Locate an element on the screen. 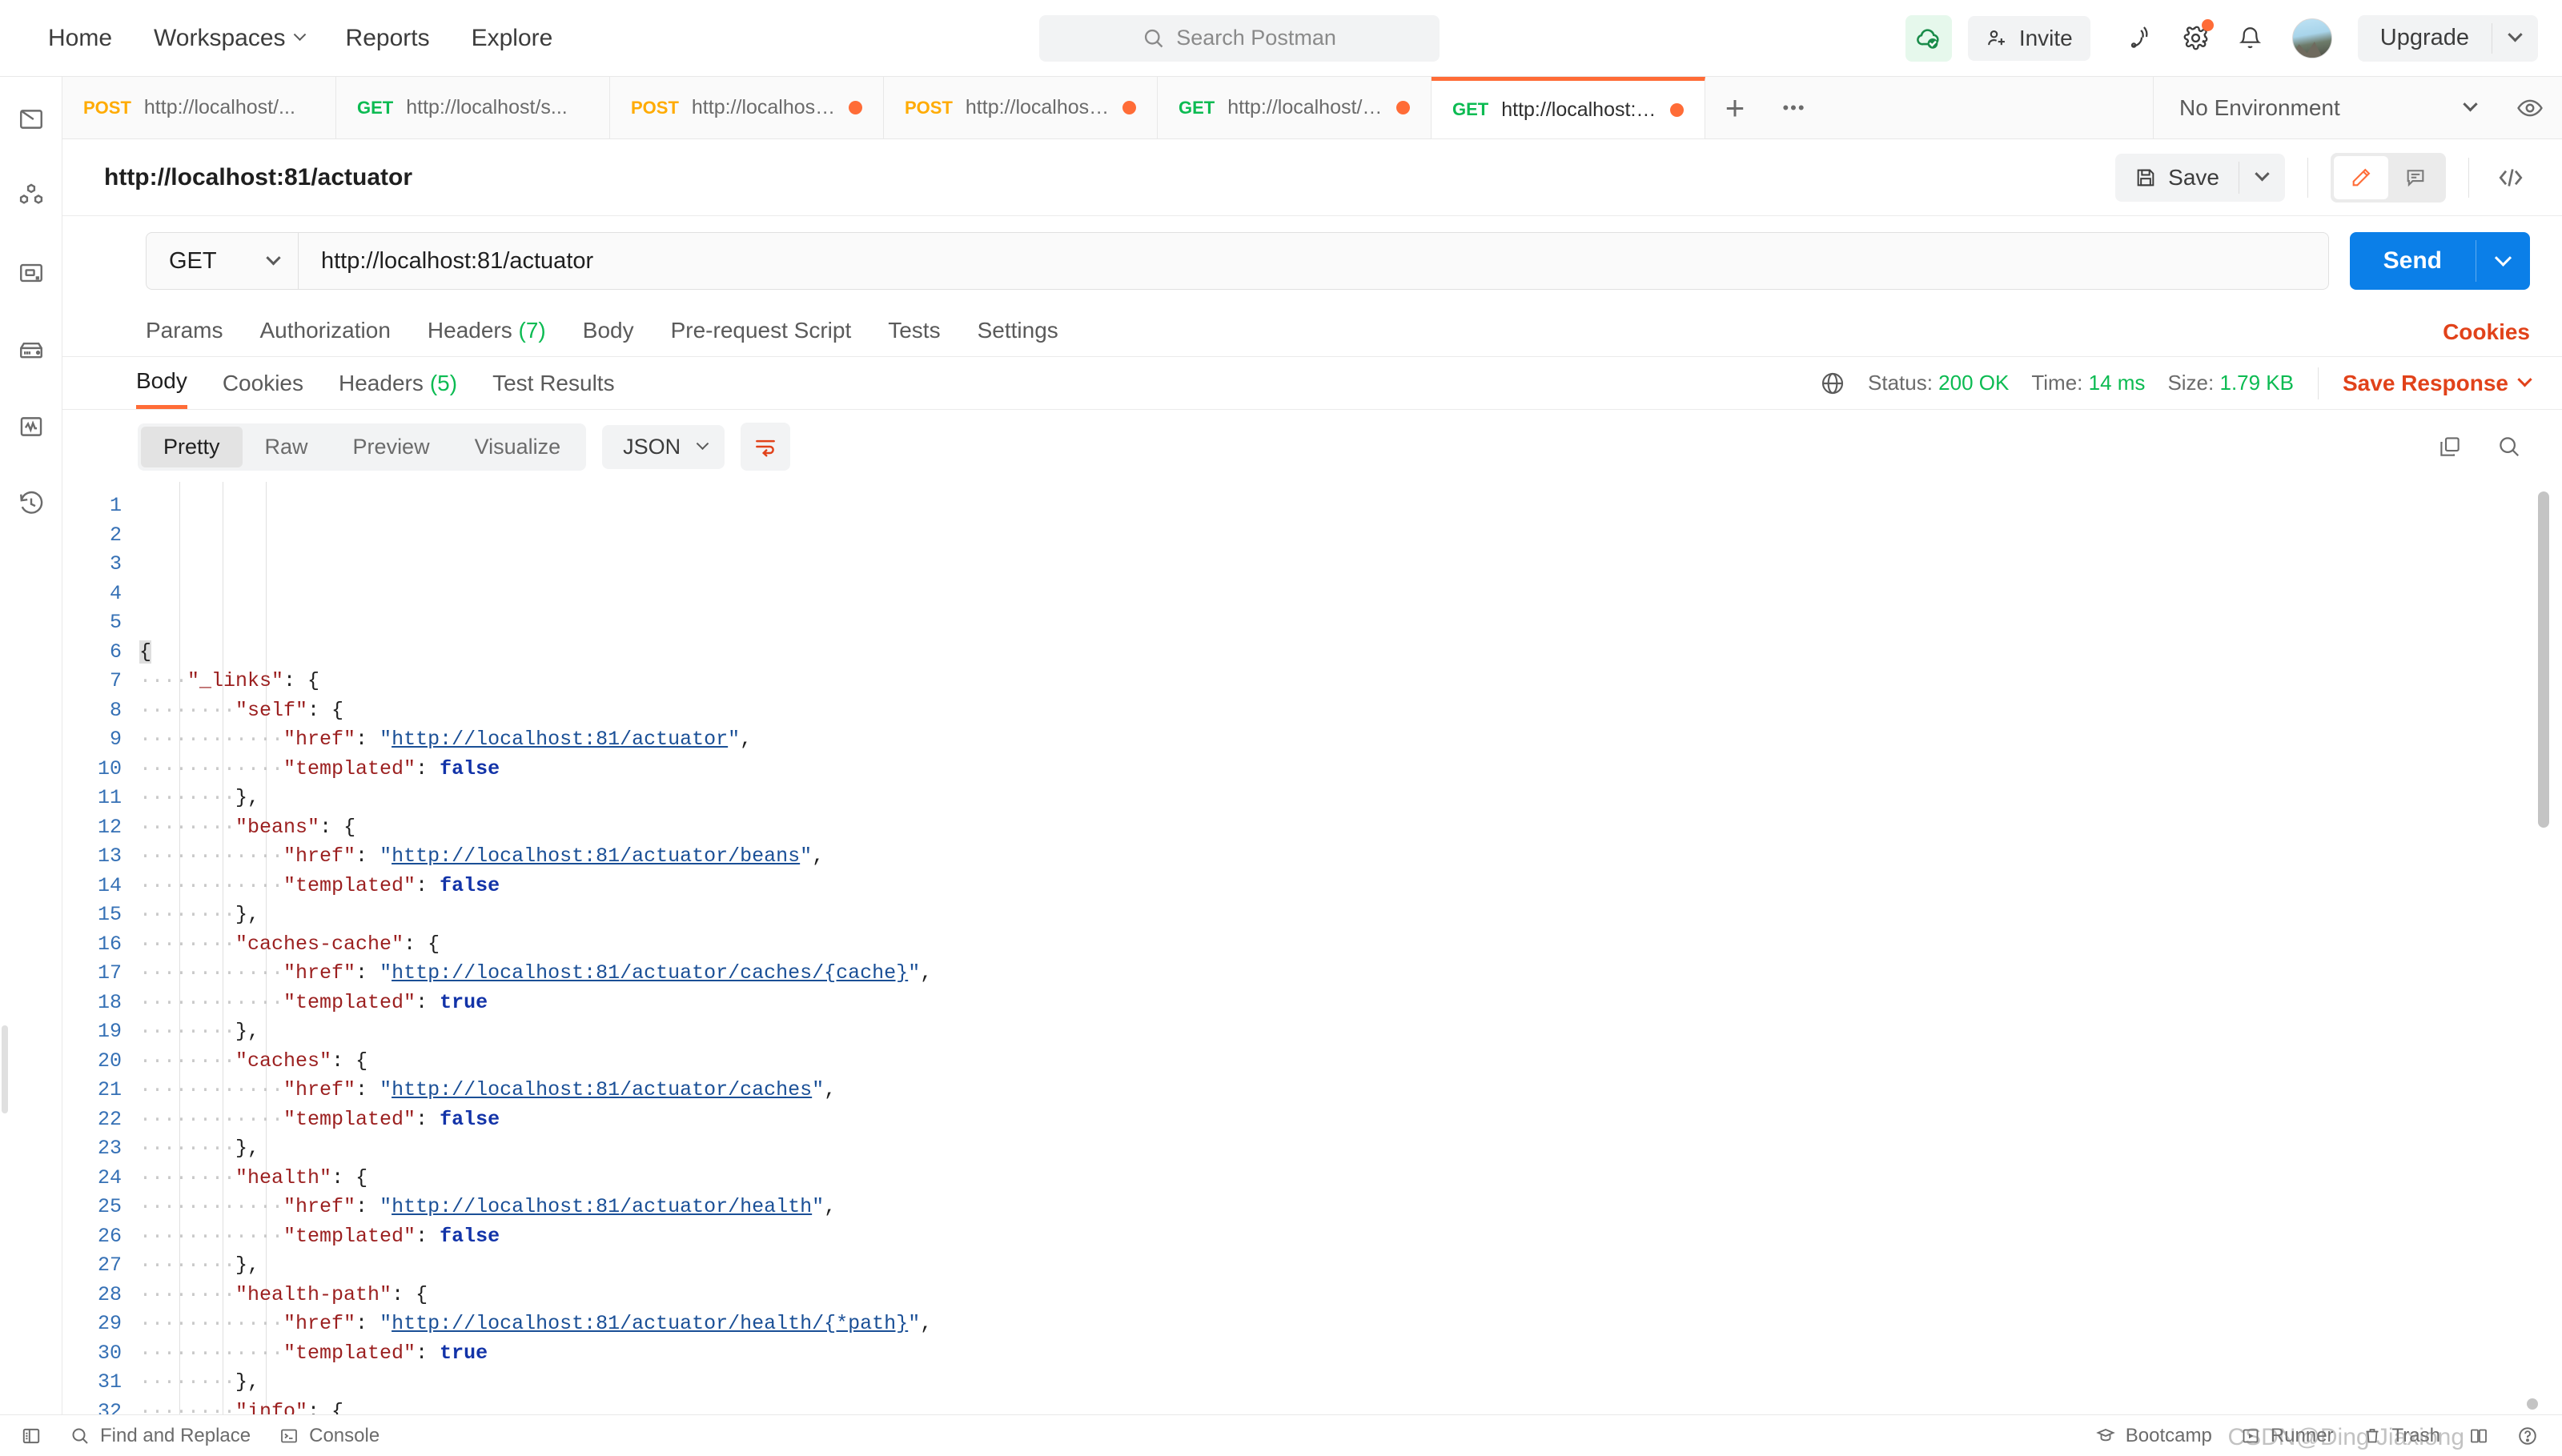 Image resolution: width=2562 pixels, height=1456 pixels. new-tab-button: + is located at coordinates (1735, 107).